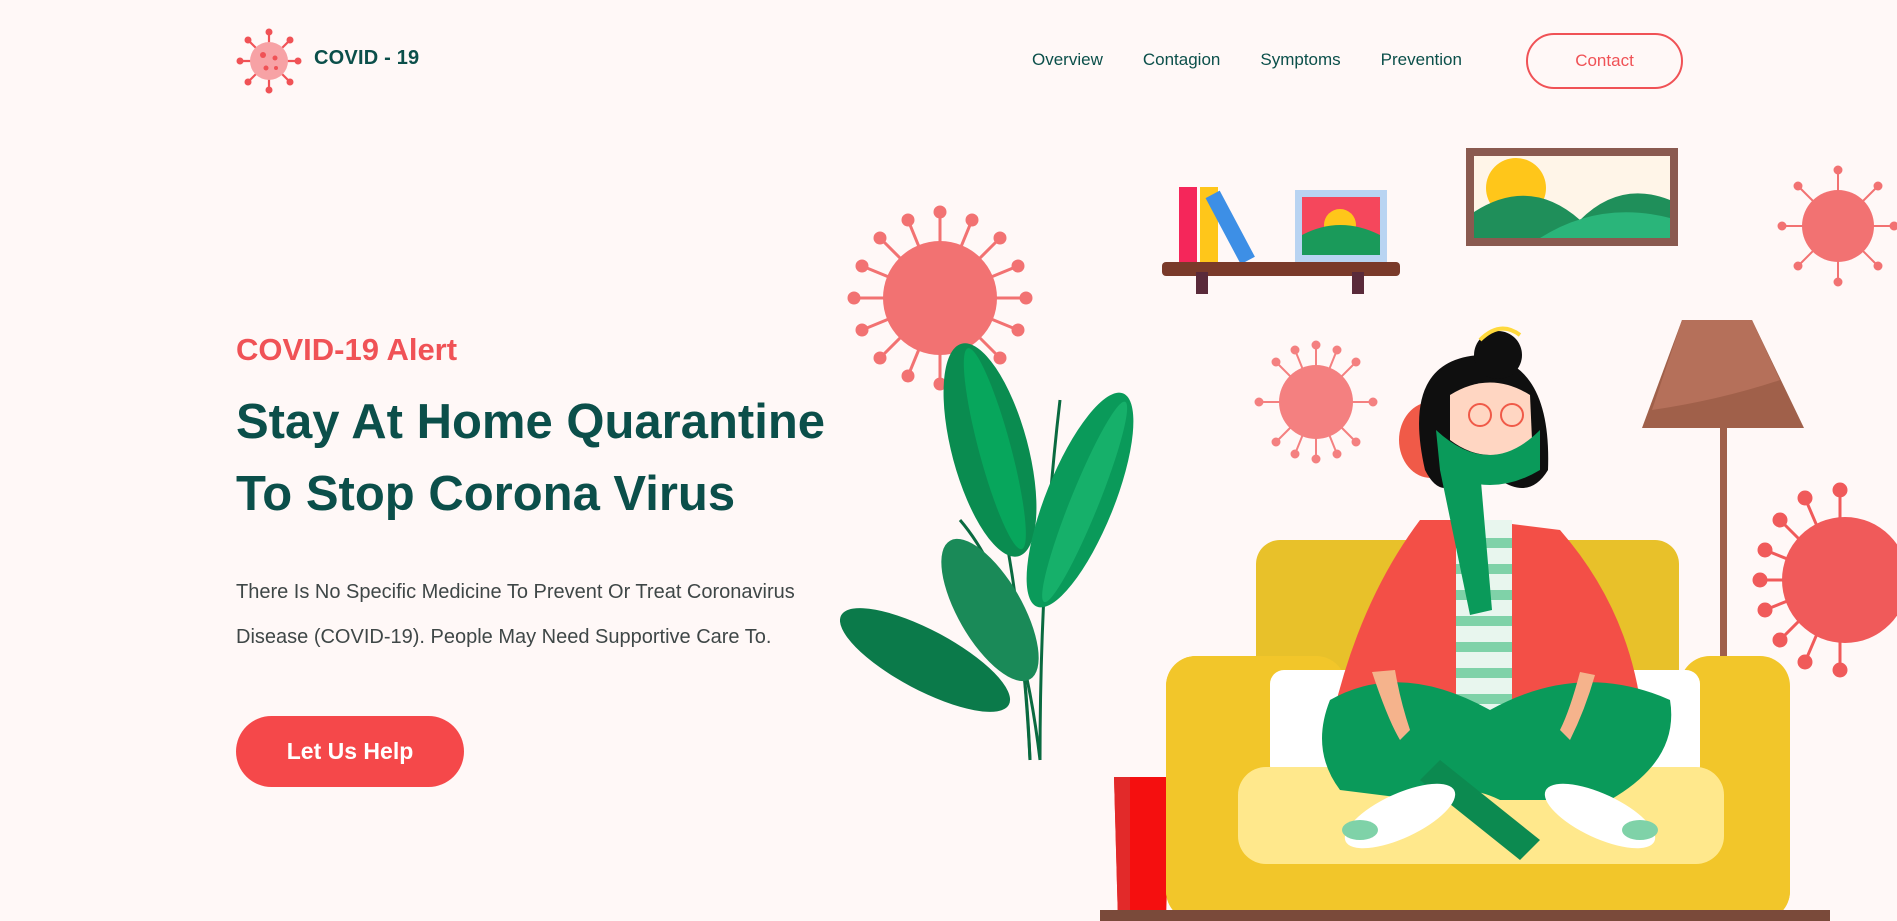 This screenshot has width=1897, height=921. Describe the element at coordinates (1837, 226) in the screenshot. I see `virus-illustration-top-right` at that location.